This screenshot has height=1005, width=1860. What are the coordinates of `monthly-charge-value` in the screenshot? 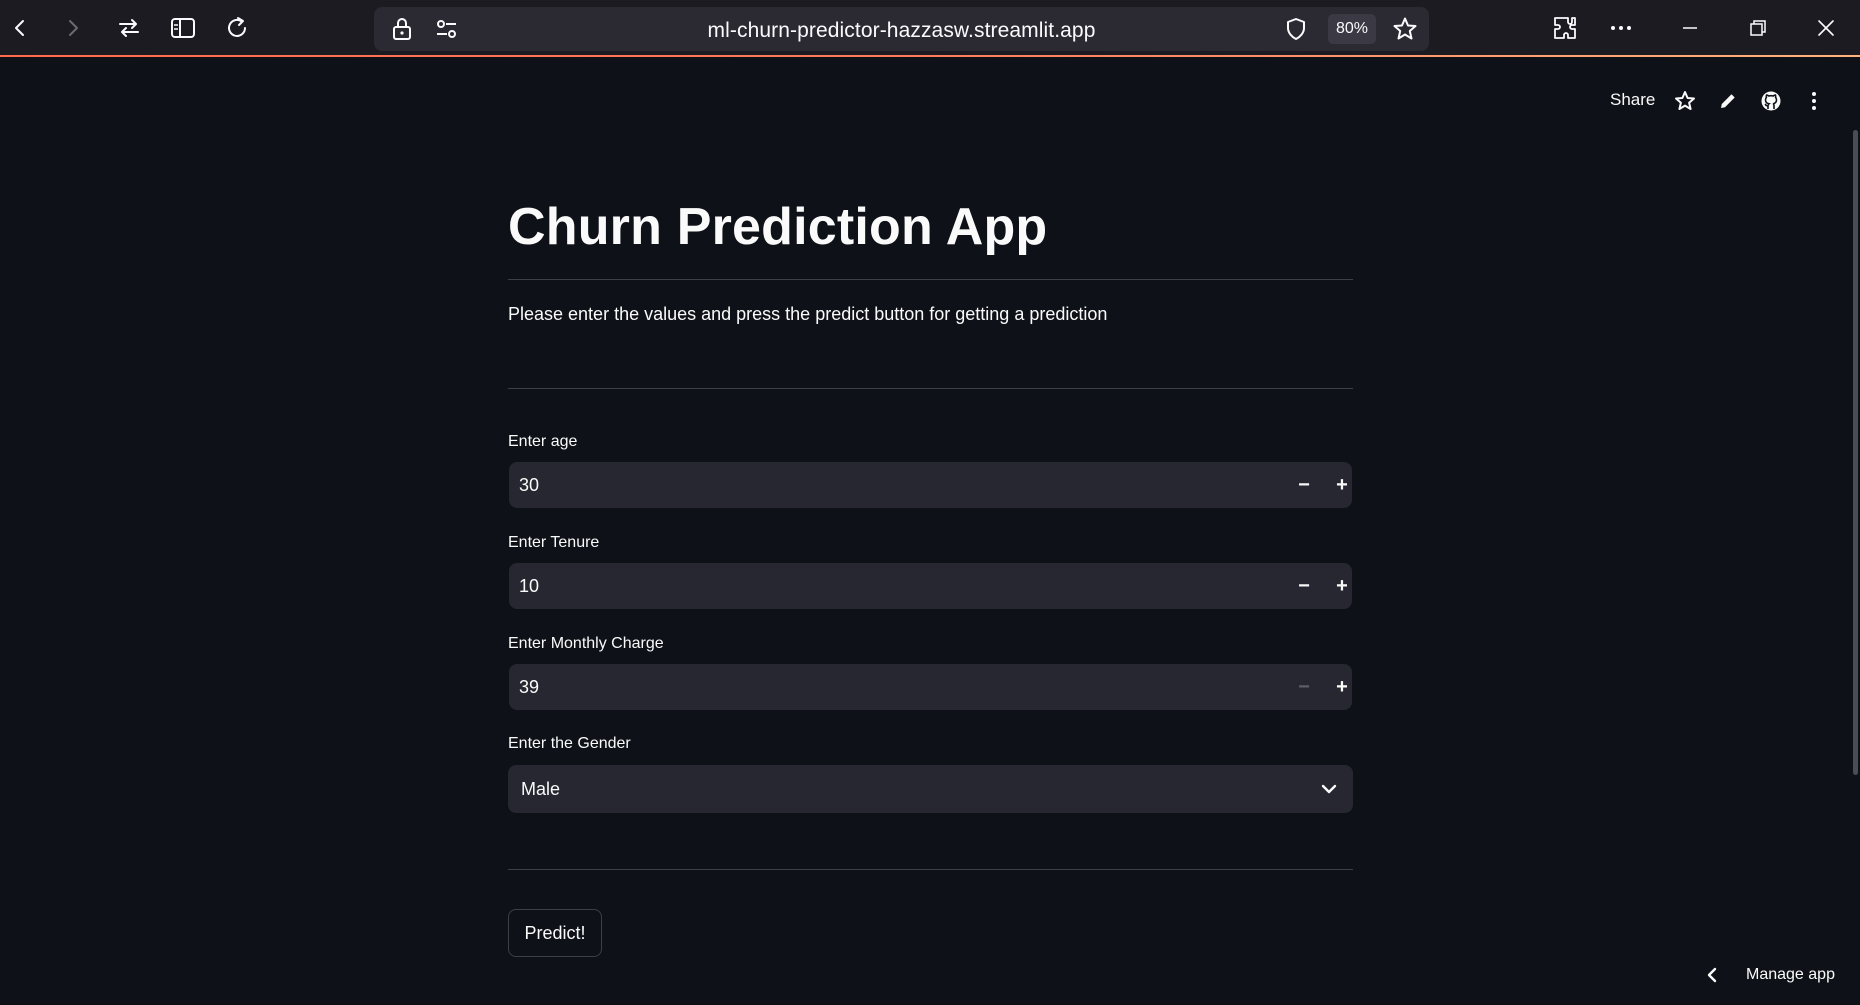 It's located at (819, 687).